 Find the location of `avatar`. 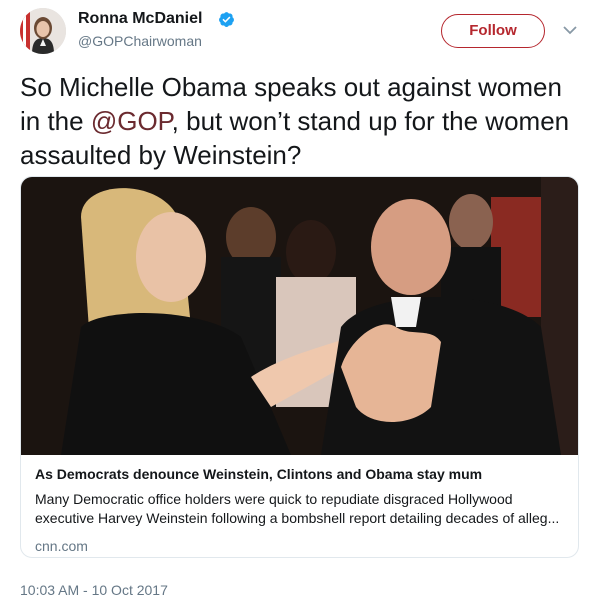

avatar is located at coordinates (43, 31).